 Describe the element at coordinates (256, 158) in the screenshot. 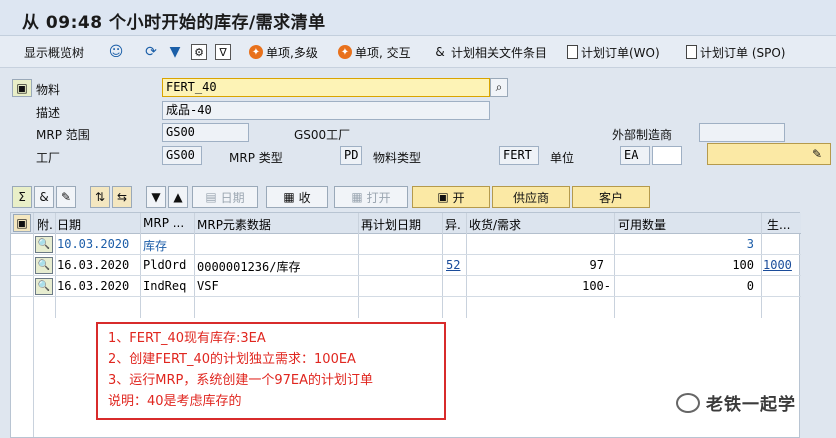

I see `mrp-type-label: MRP 类型` at that location.